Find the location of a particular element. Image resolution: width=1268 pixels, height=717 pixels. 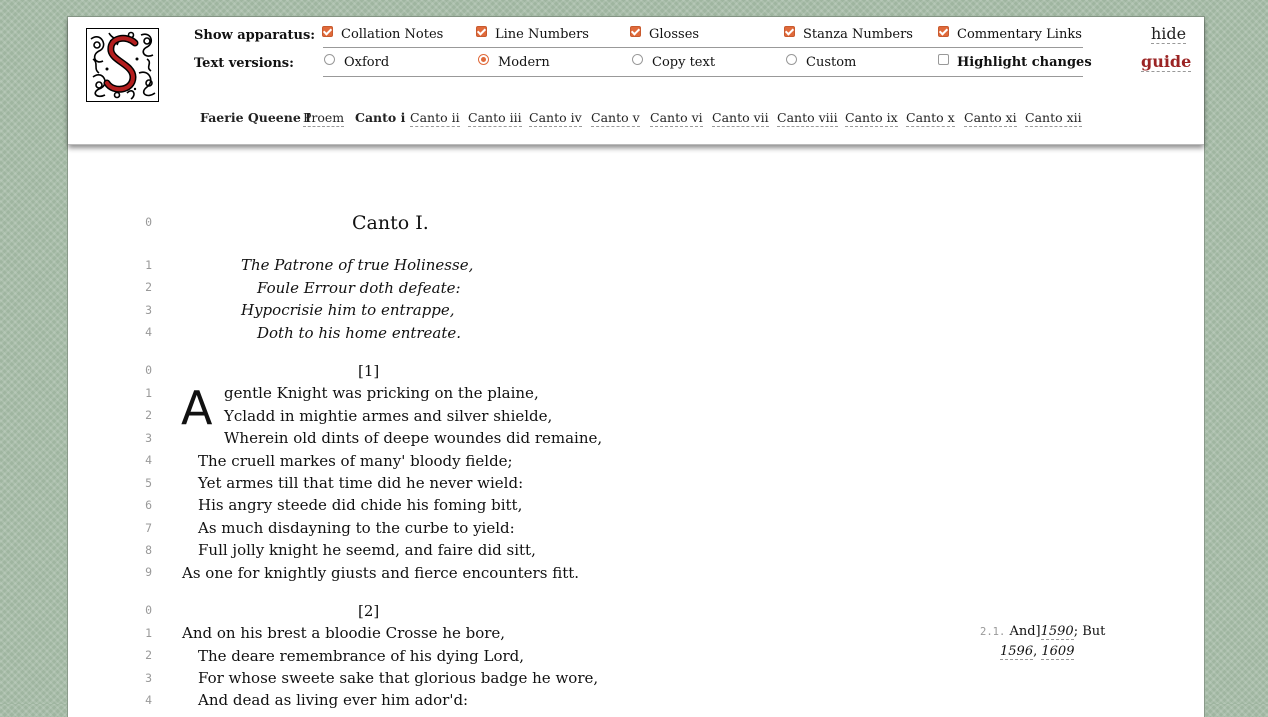

highlight-changes-label: Highlight changes is located at coordinates (1024, 62).